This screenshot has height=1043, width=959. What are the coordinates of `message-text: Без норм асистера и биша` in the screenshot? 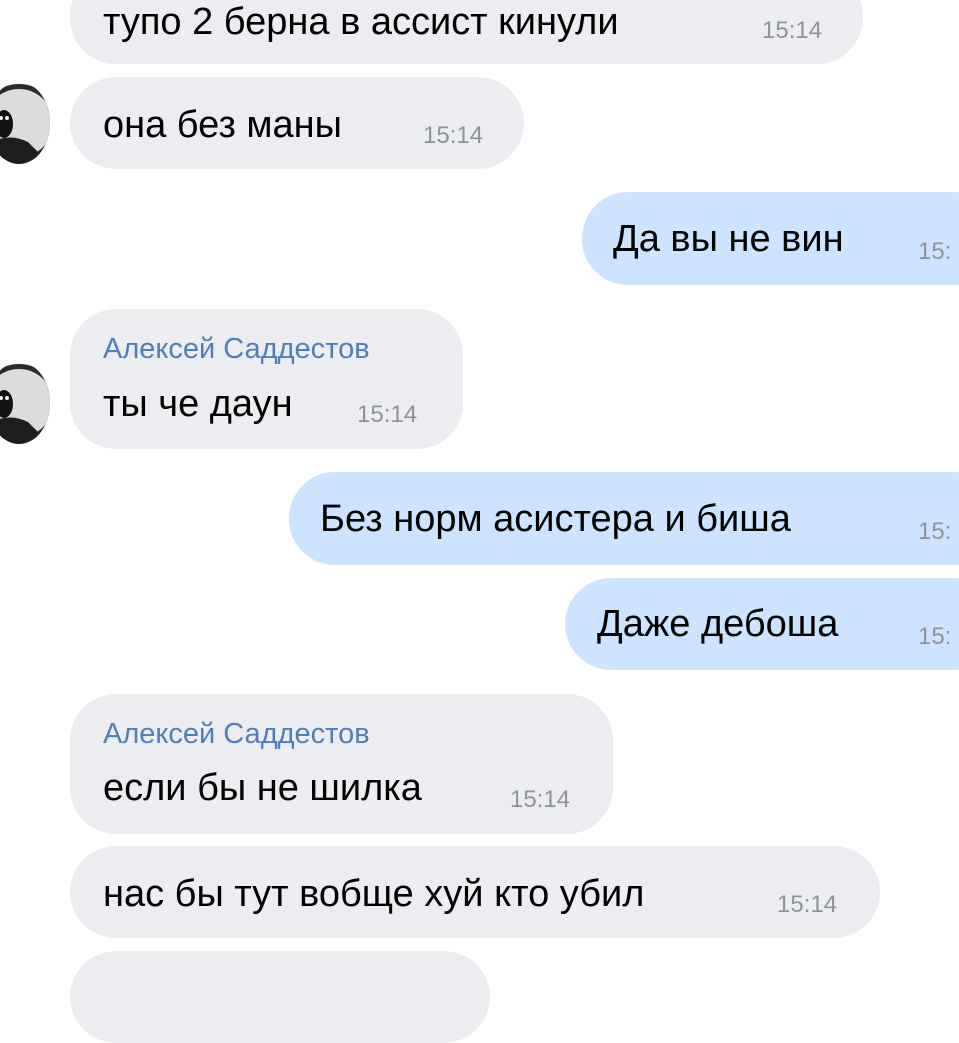 It's located at (555, 519).